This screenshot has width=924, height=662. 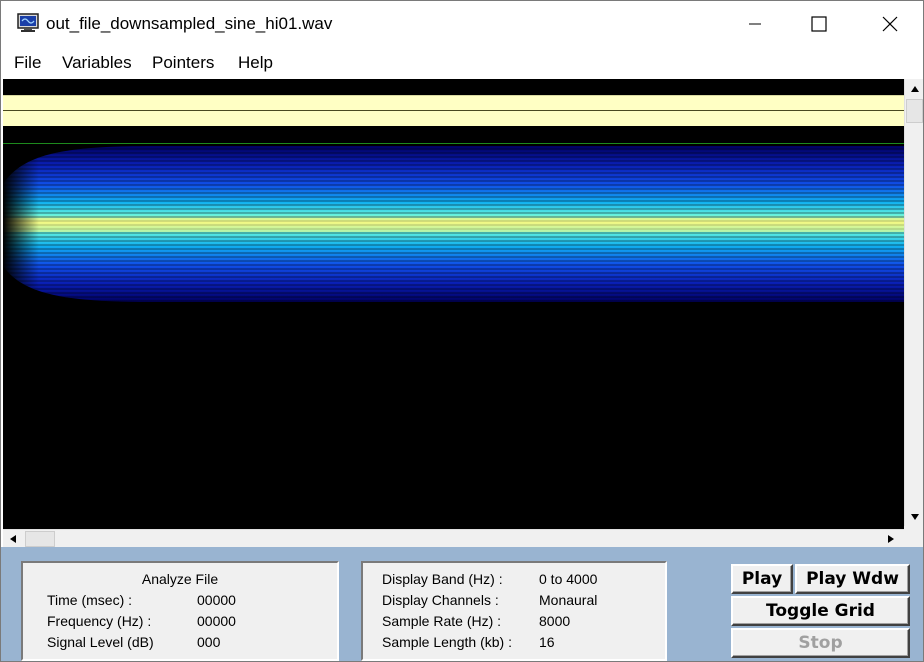 What do you see at coordinates (453, 538) in the screenshot?
I see `horizontal-scrollbar` at bounding box center [453, 538].